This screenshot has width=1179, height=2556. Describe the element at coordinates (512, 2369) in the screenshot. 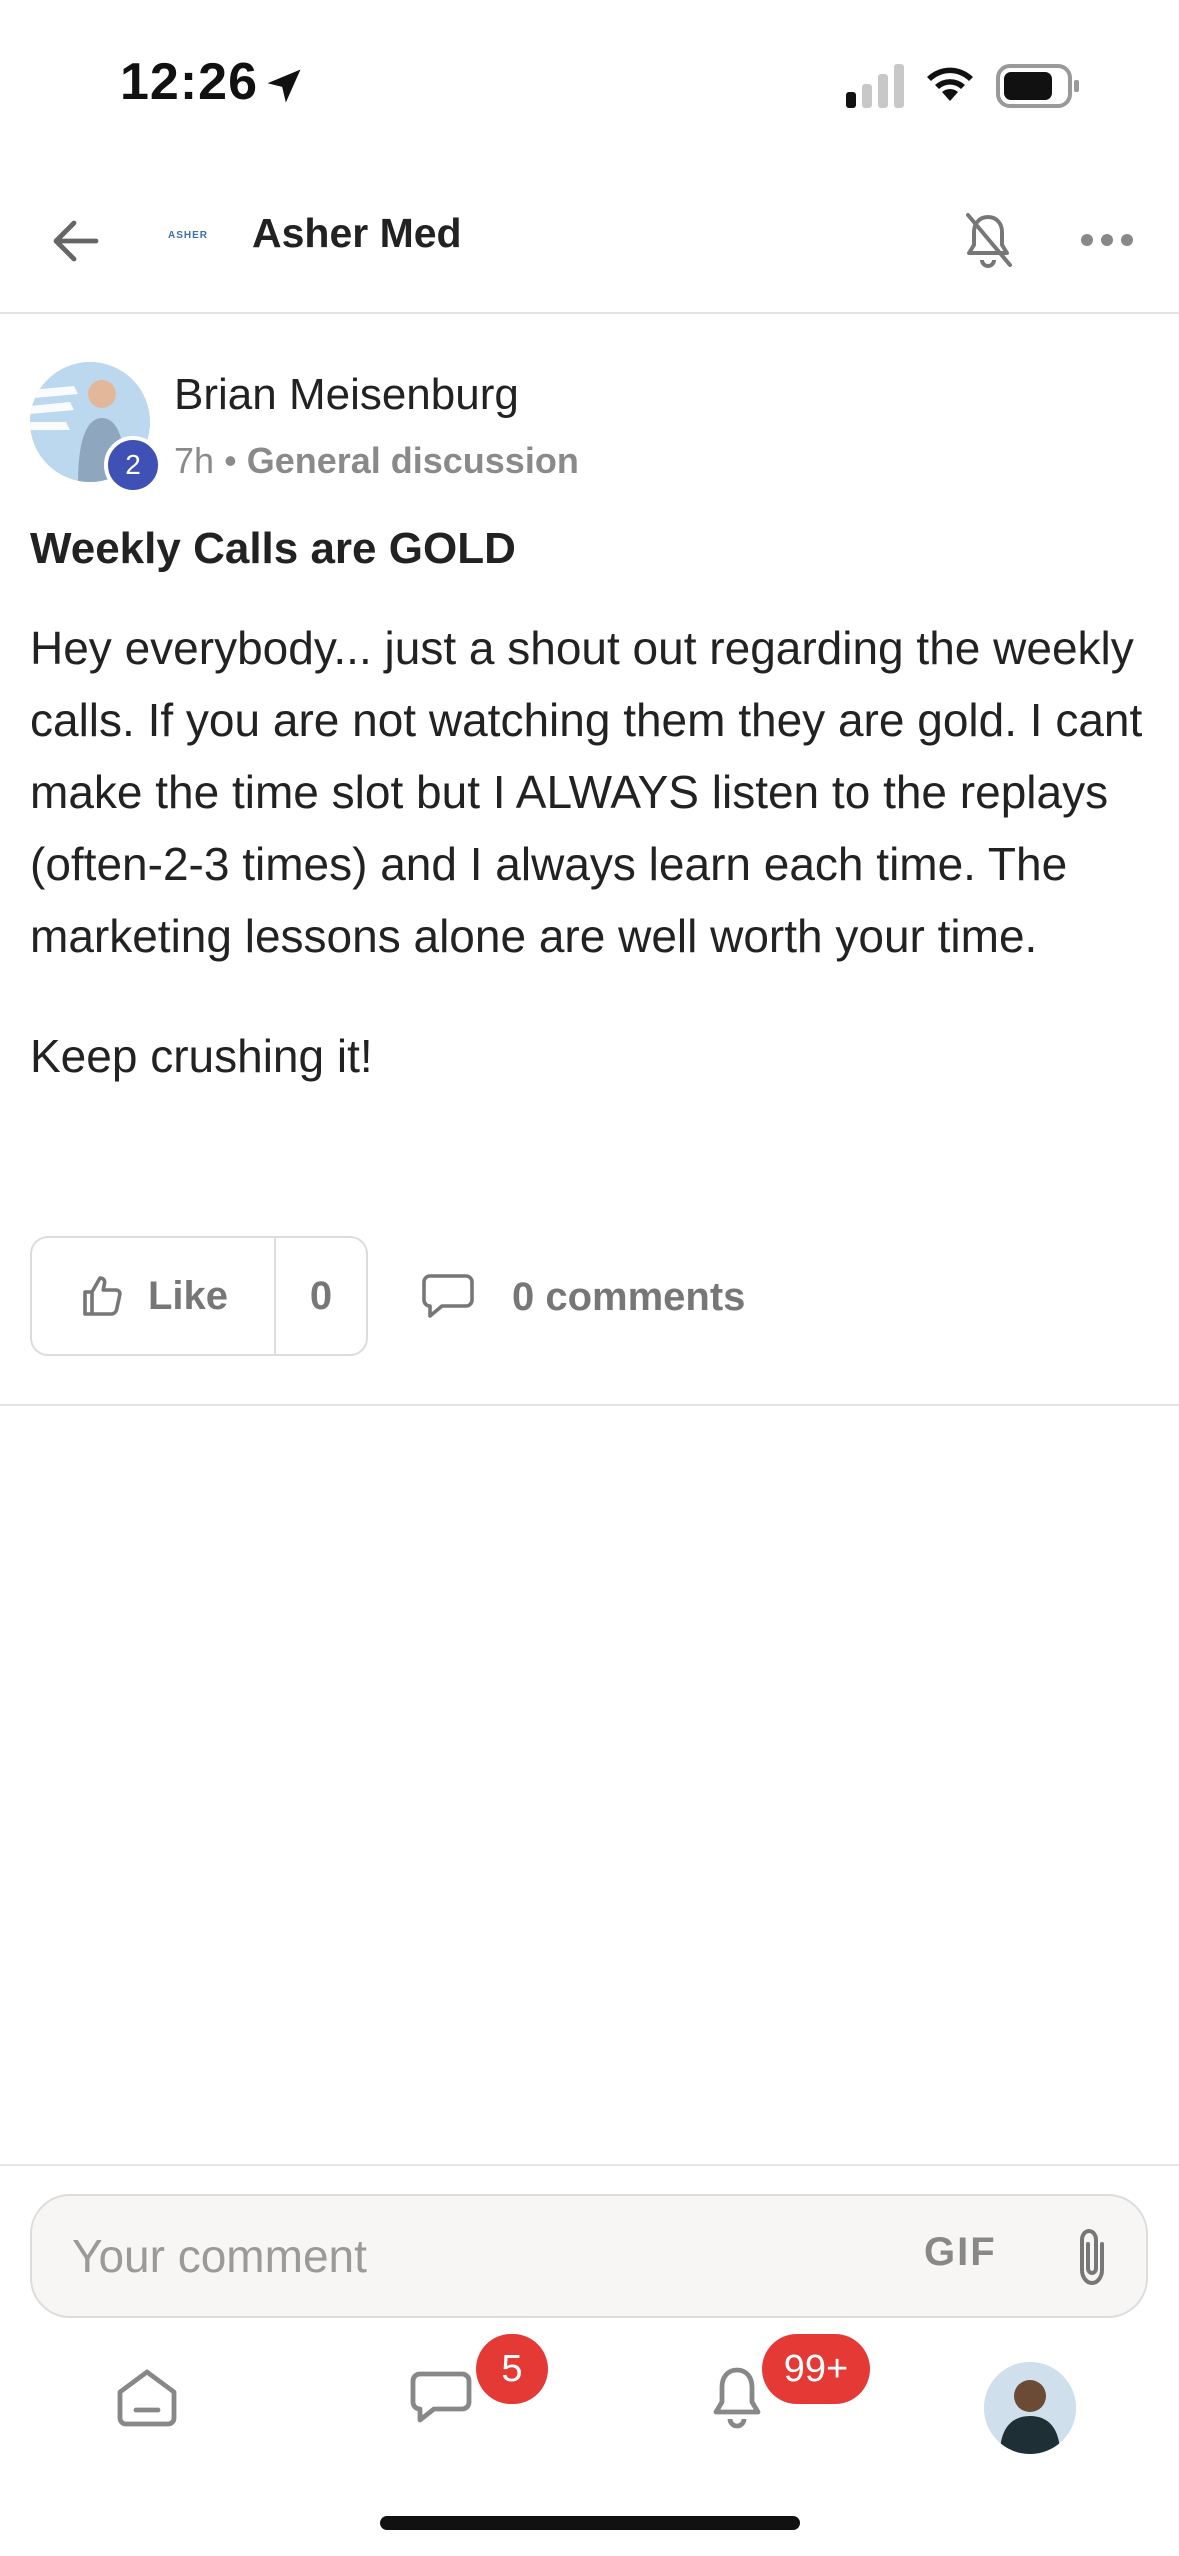

I see `chat-unread-badge: 5` at that location.